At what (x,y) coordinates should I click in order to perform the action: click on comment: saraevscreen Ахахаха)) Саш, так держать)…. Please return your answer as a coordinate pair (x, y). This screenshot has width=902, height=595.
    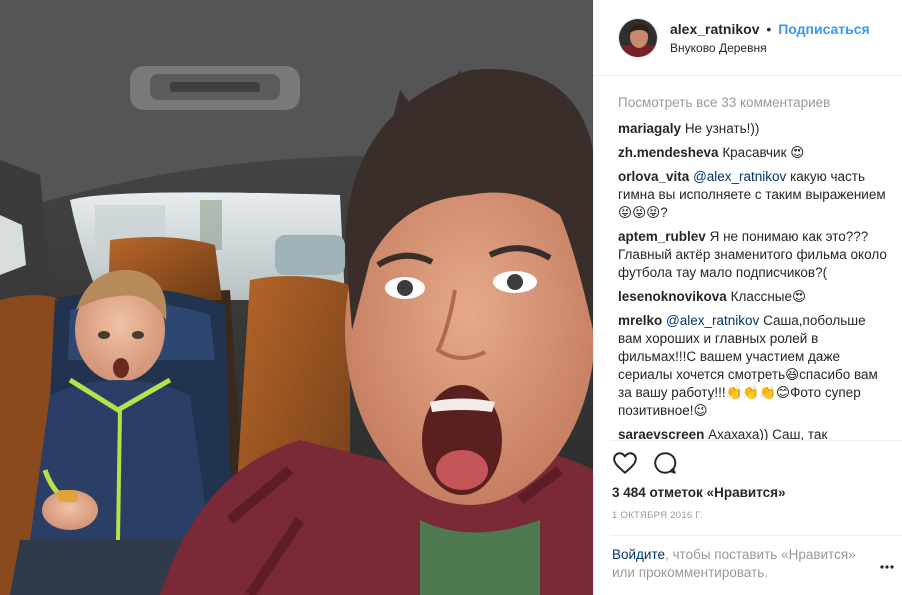
    Looking at the image, I should click on (753, 433).